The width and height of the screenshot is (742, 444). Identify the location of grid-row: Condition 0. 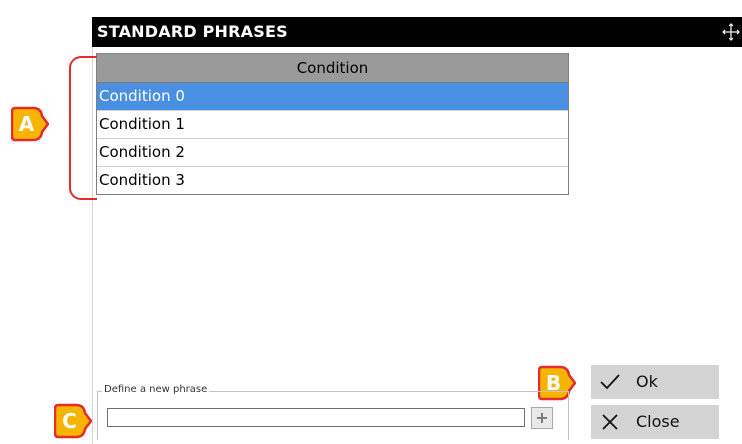
(332, 97).